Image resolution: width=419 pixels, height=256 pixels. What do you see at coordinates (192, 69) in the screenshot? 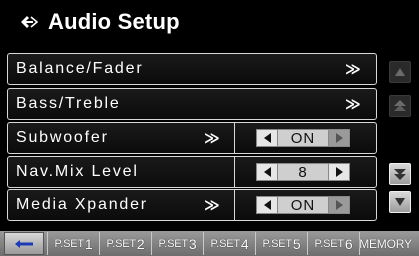
I see `menu-item-balance-fader: Balance/Fader ≫` at bounding box center [192, 69].